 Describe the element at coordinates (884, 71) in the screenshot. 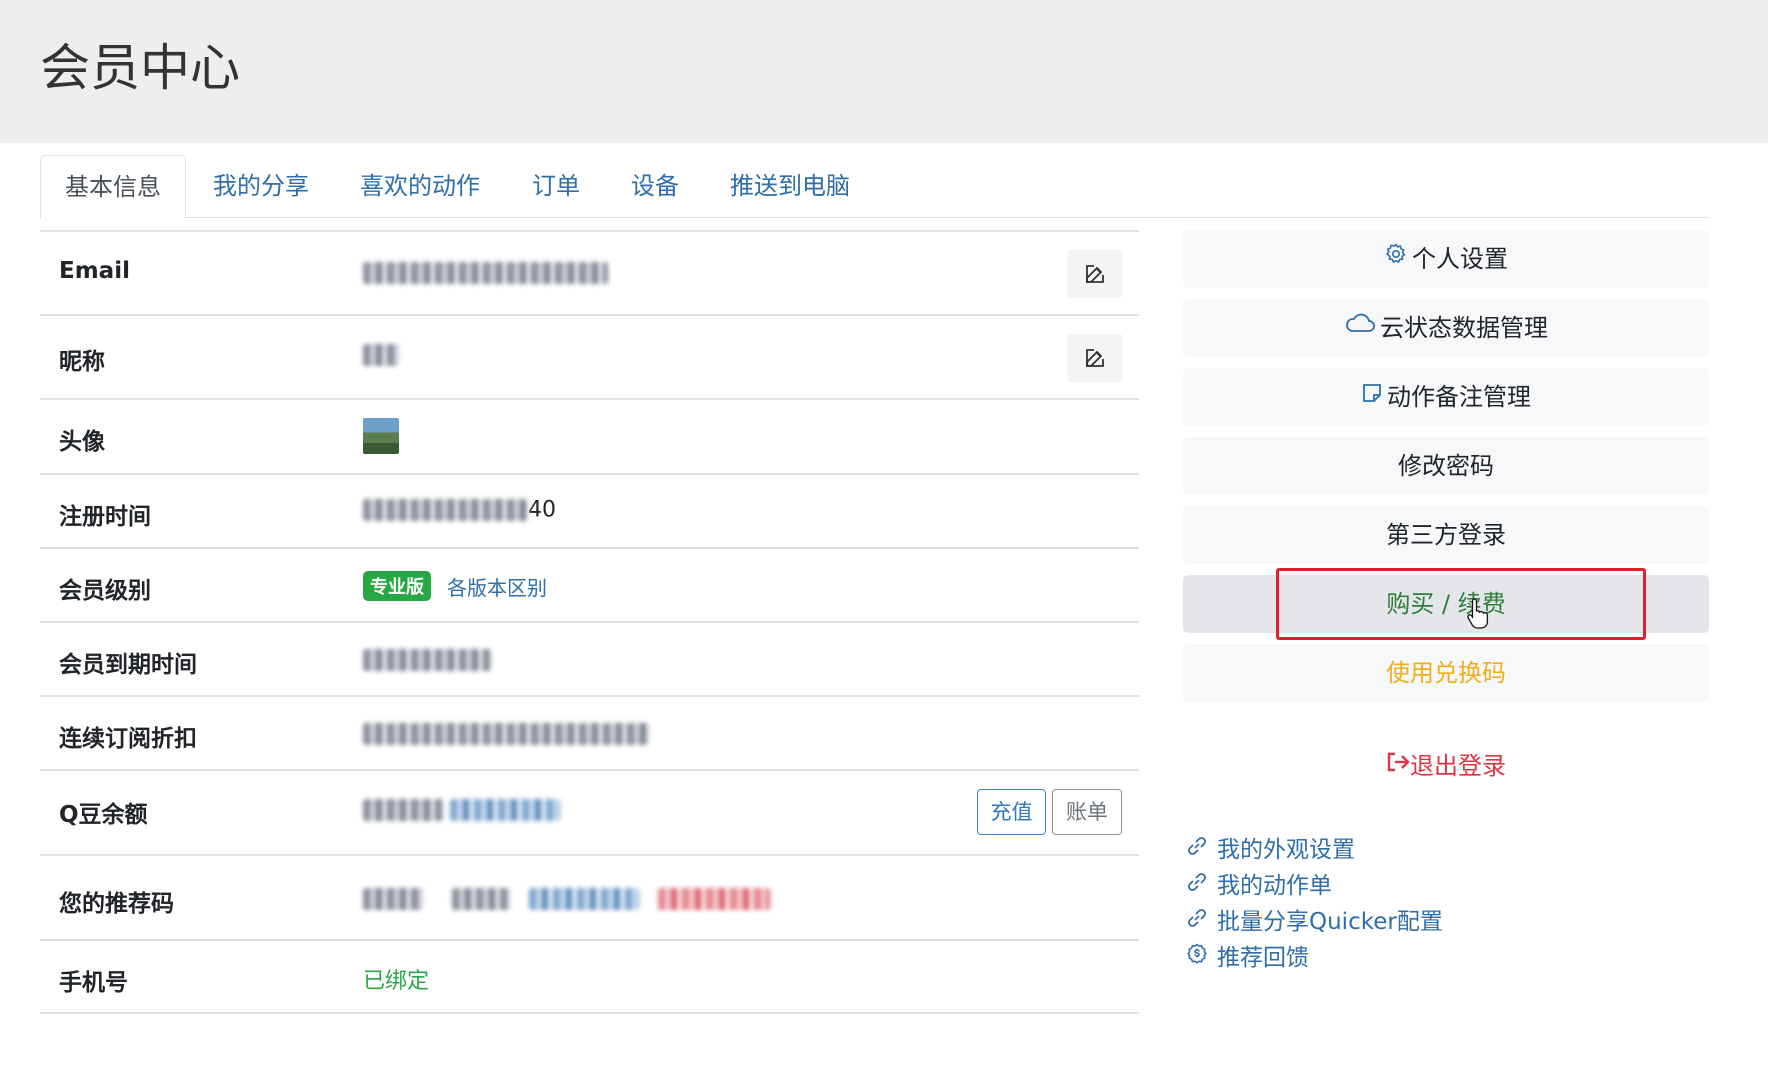

I see `page-header: 会员中心` at that location.